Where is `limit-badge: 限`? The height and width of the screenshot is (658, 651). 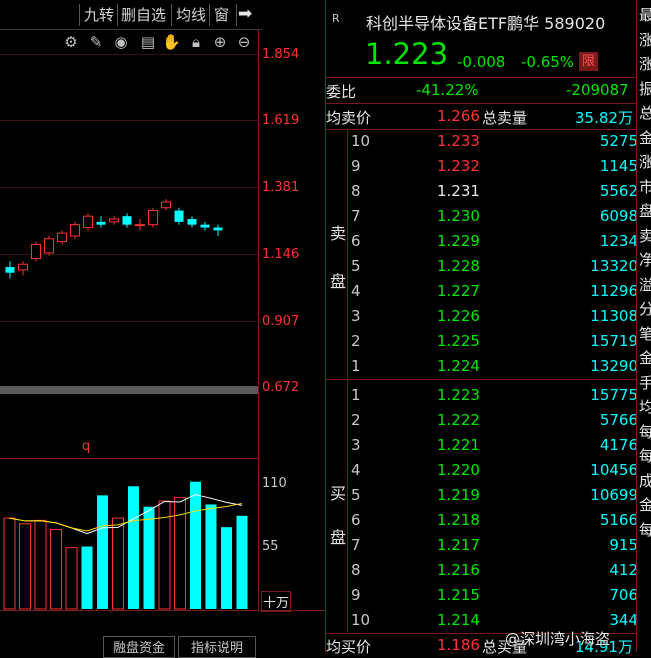 limit-badge: 限 is located at coordinates (588, 61).